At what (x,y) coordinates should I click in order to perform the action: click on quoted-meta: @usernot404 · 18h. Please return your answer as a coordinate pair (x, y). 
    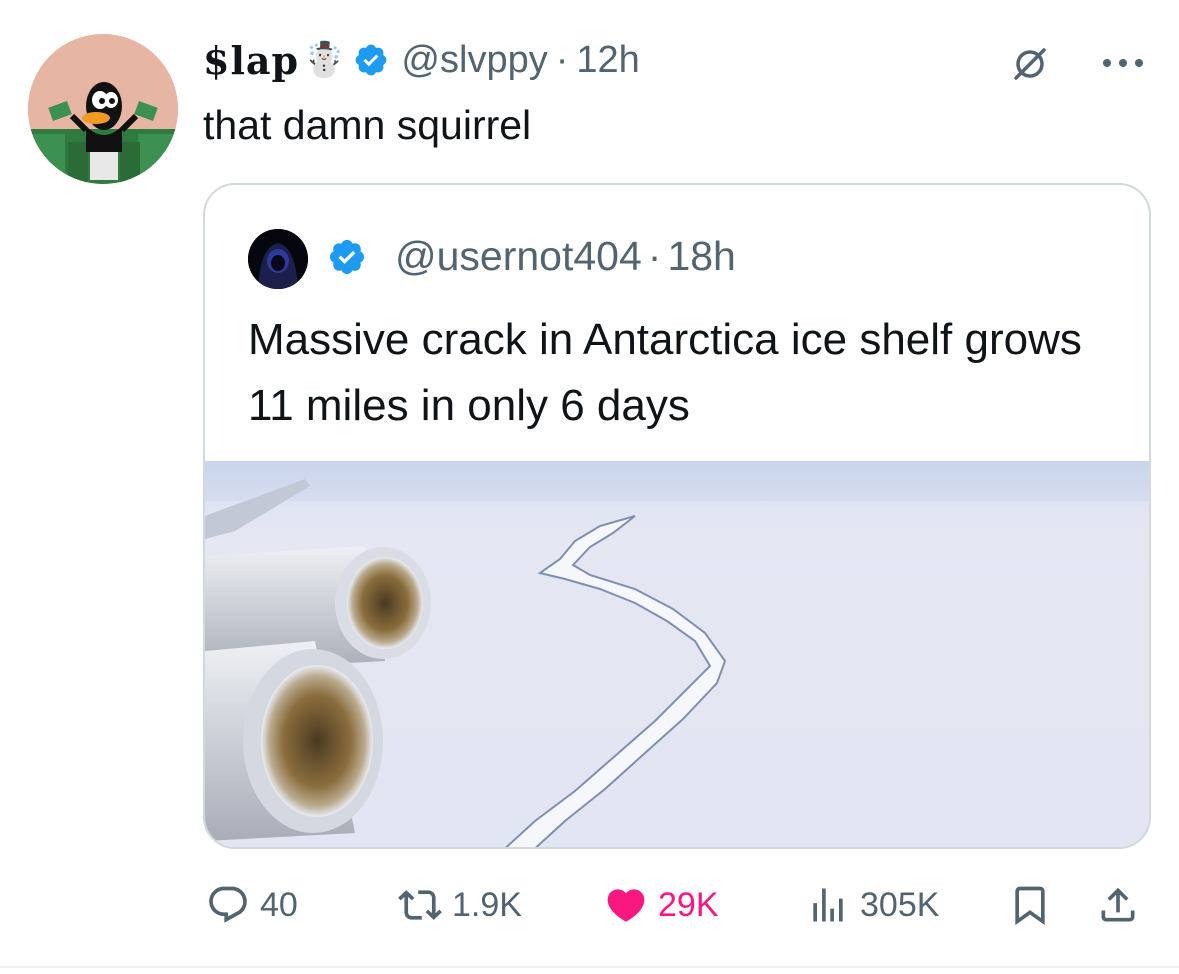
    Looking at the image, I should click on (565, 256).